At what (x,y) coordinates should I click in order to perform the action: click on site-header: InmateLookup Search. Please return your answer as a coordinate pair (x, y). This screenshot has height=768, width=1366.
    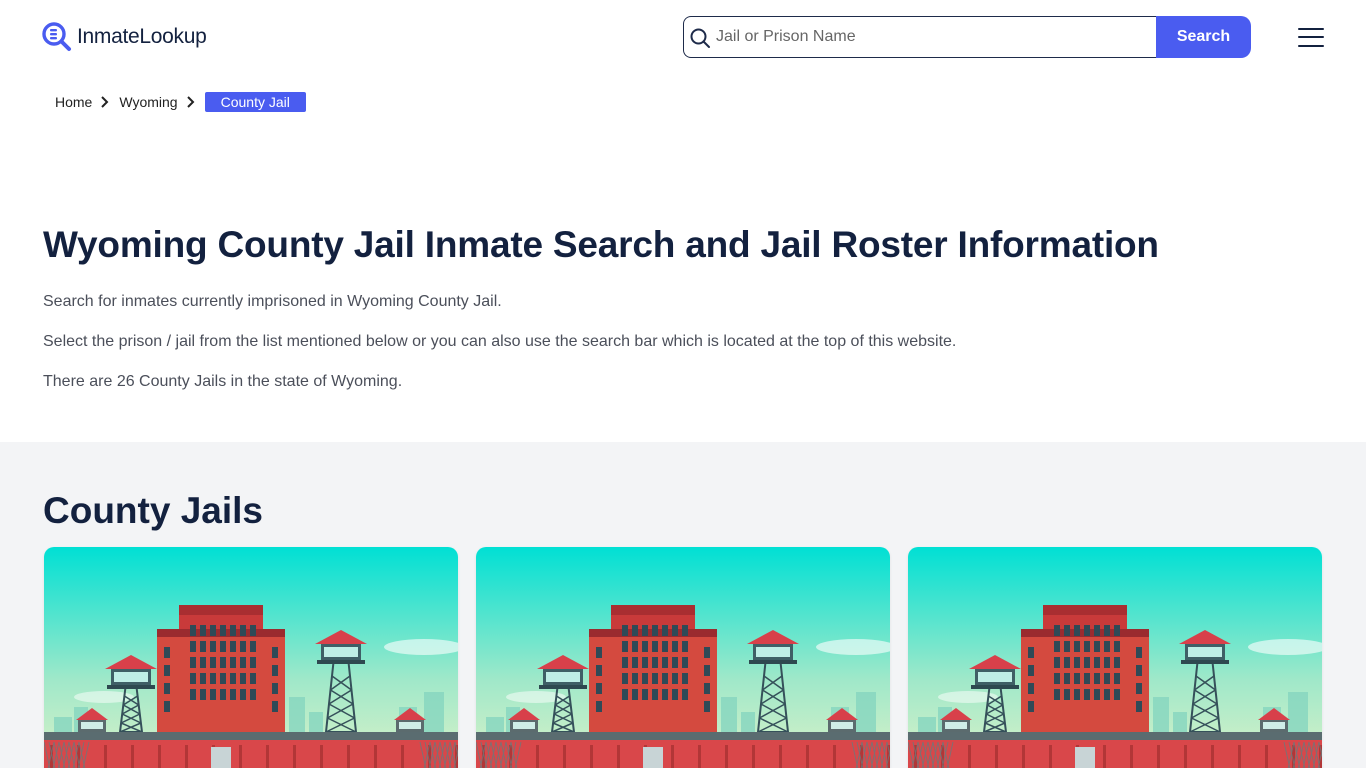
    Looking at the image, I should click on (683, 37).